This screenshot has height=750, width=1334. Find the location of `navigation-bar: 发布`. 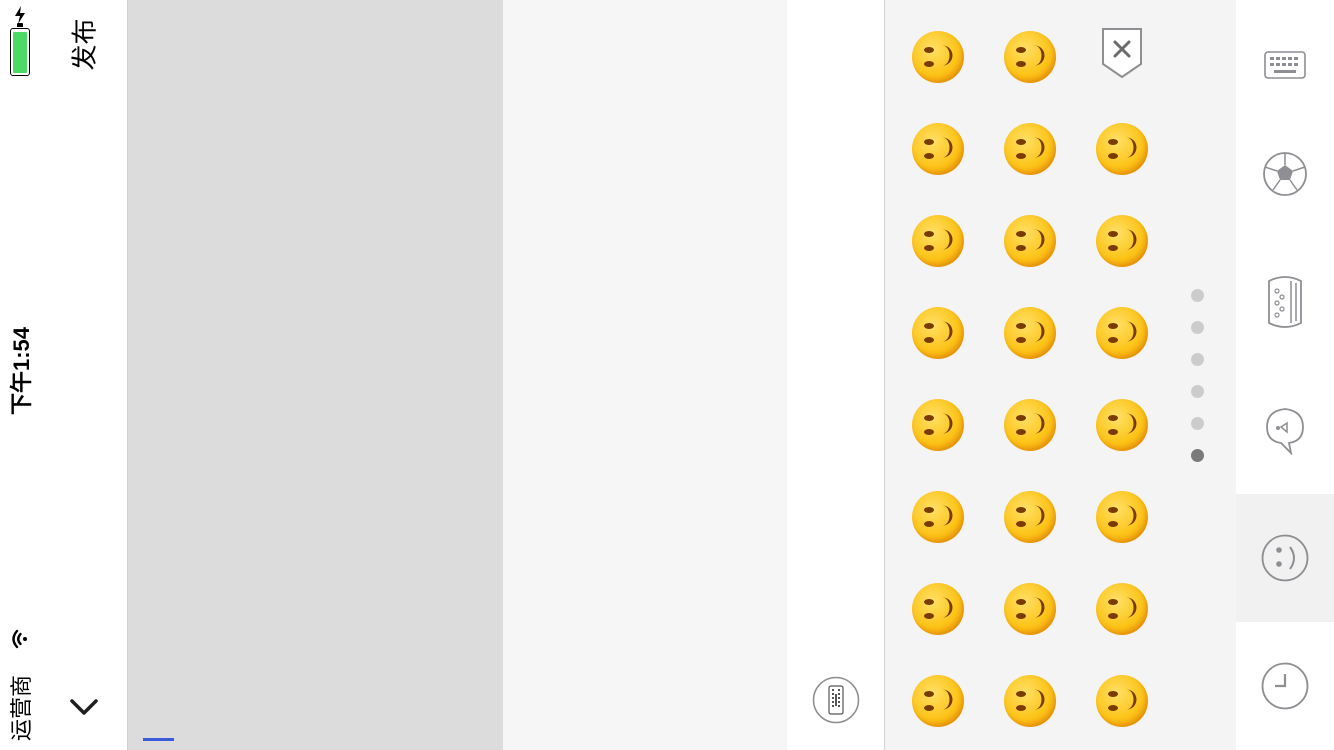

navigation-bar: 发布 is located at coordinates (83, 375).